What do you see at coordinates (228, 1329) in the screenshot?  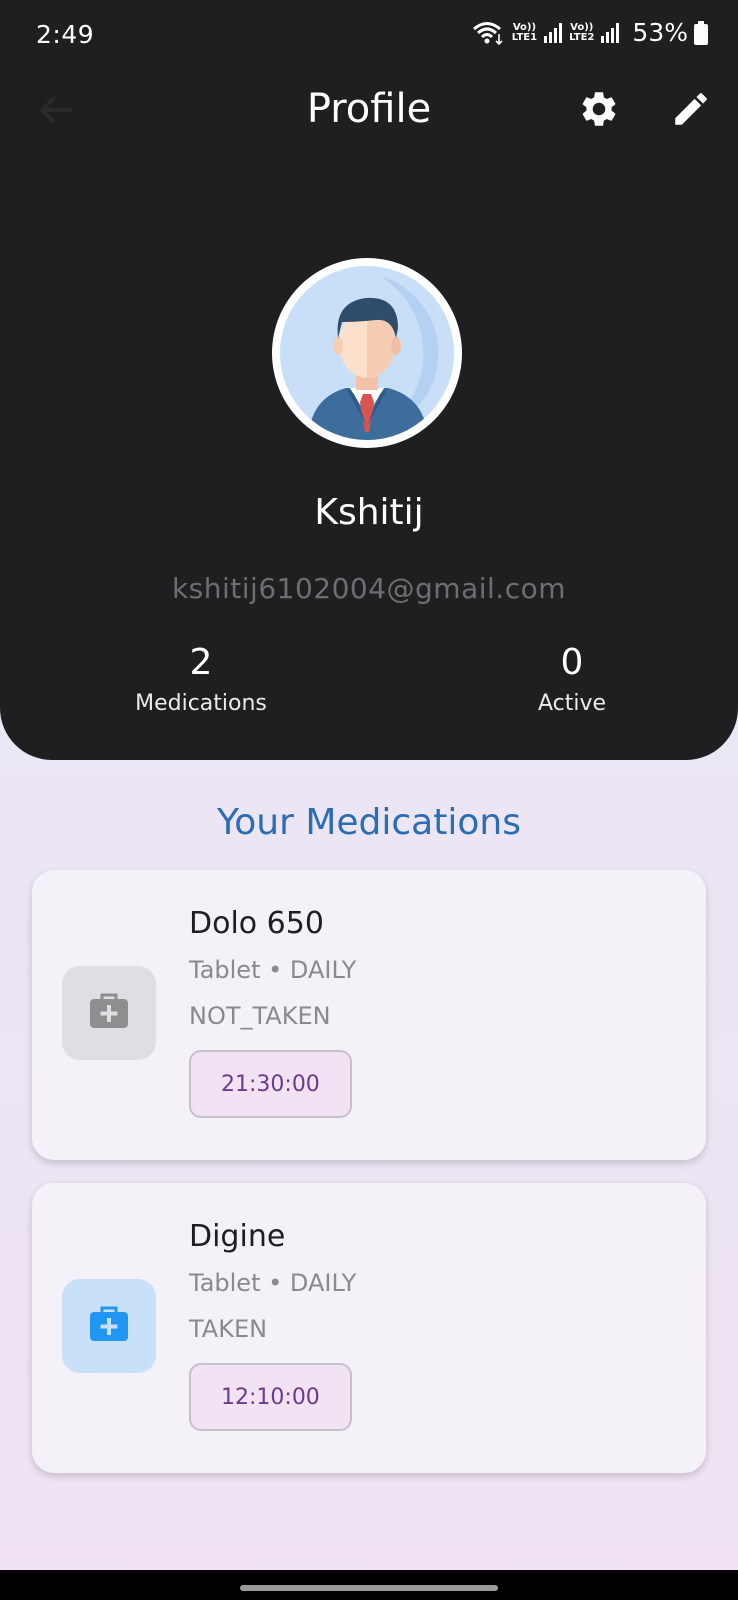 I see `medication-status: TAKEN` at bounding box center [228, 1329].